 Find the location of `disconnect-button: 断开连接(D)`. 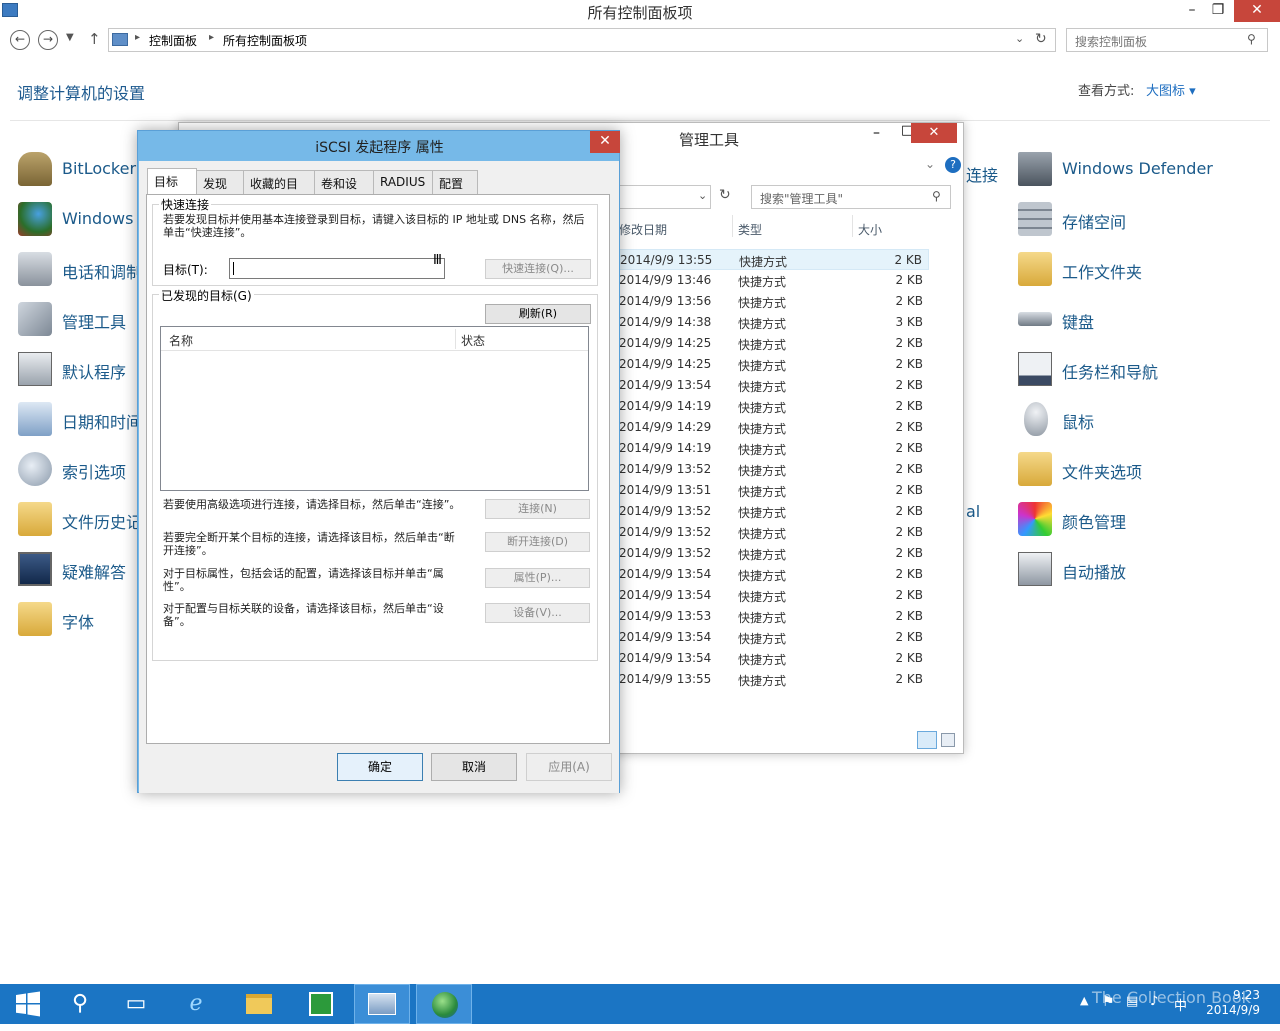

disconnect-button: 断开连接(D) is located at coordinates (537, 542).